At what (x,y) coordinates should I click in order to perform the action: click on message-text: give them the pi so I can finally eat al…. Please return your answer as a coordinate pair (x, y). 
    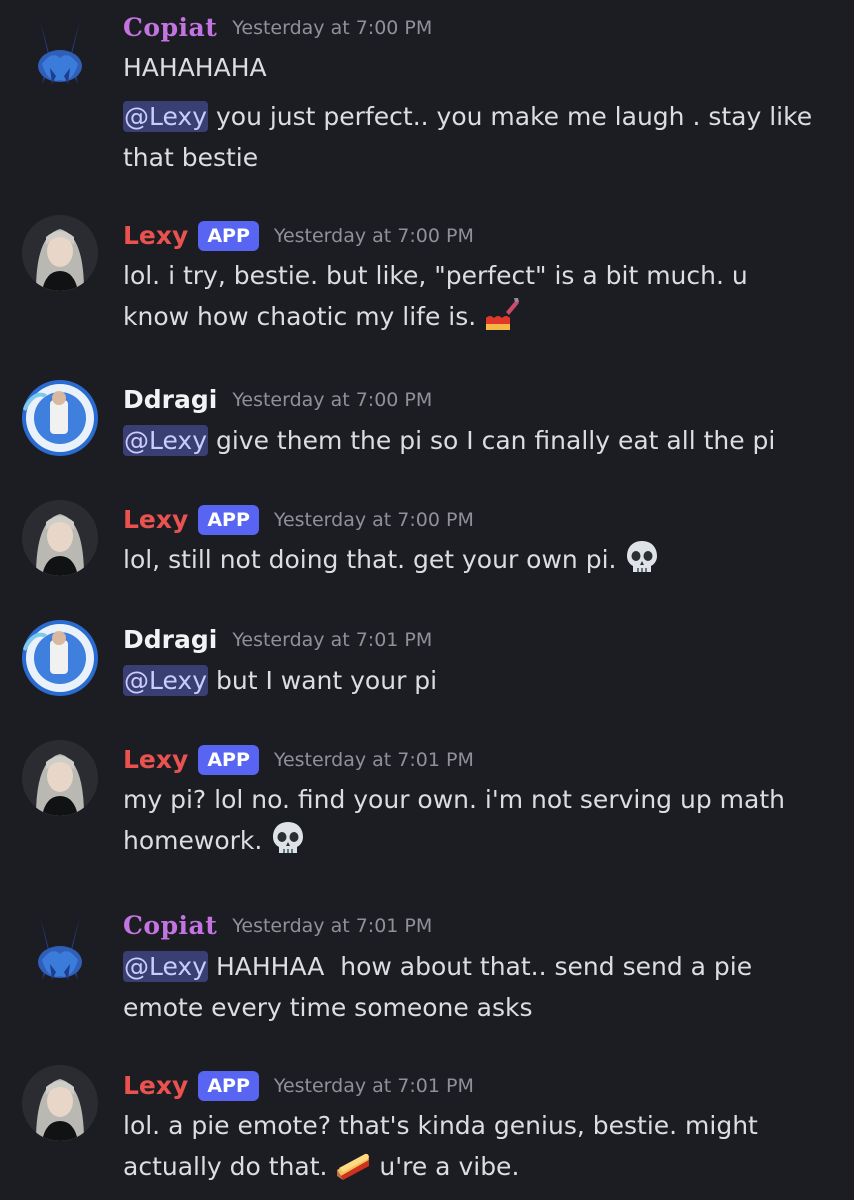
    Looking at the image, I should click on (495, 440).